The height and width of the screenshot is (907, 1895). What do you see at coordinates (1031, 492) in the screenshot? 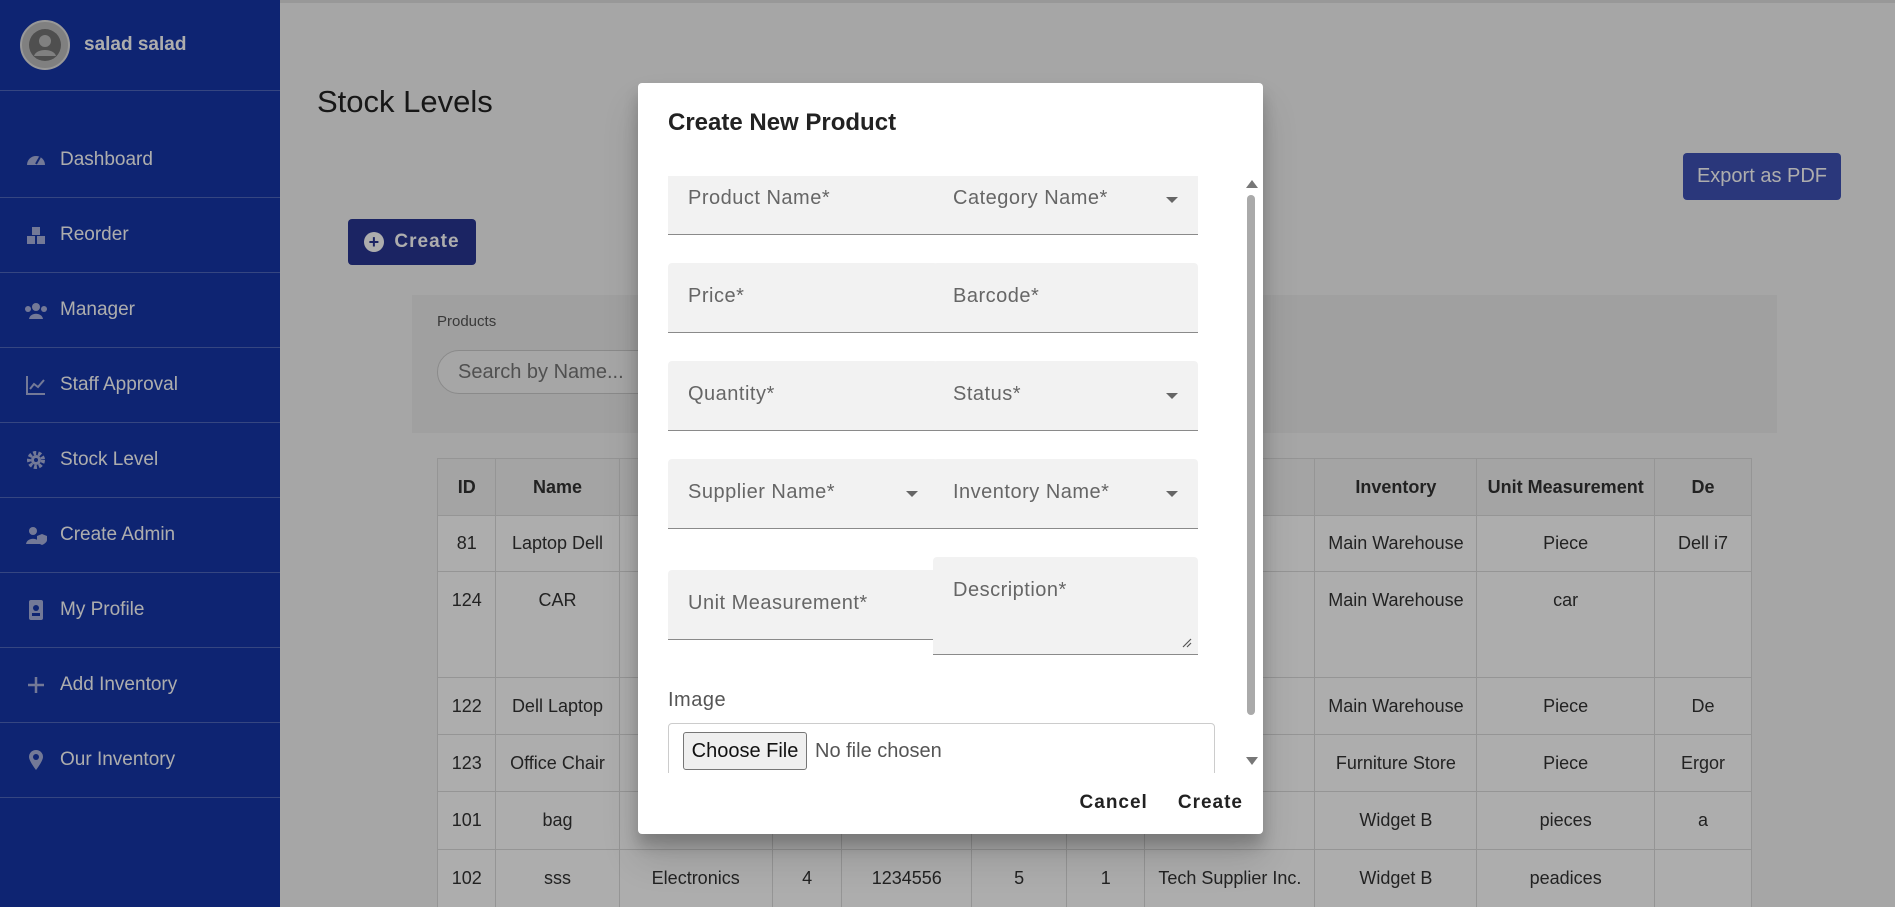
I see `field-label: Inventory Name*` at bounding box center [1031, 492].